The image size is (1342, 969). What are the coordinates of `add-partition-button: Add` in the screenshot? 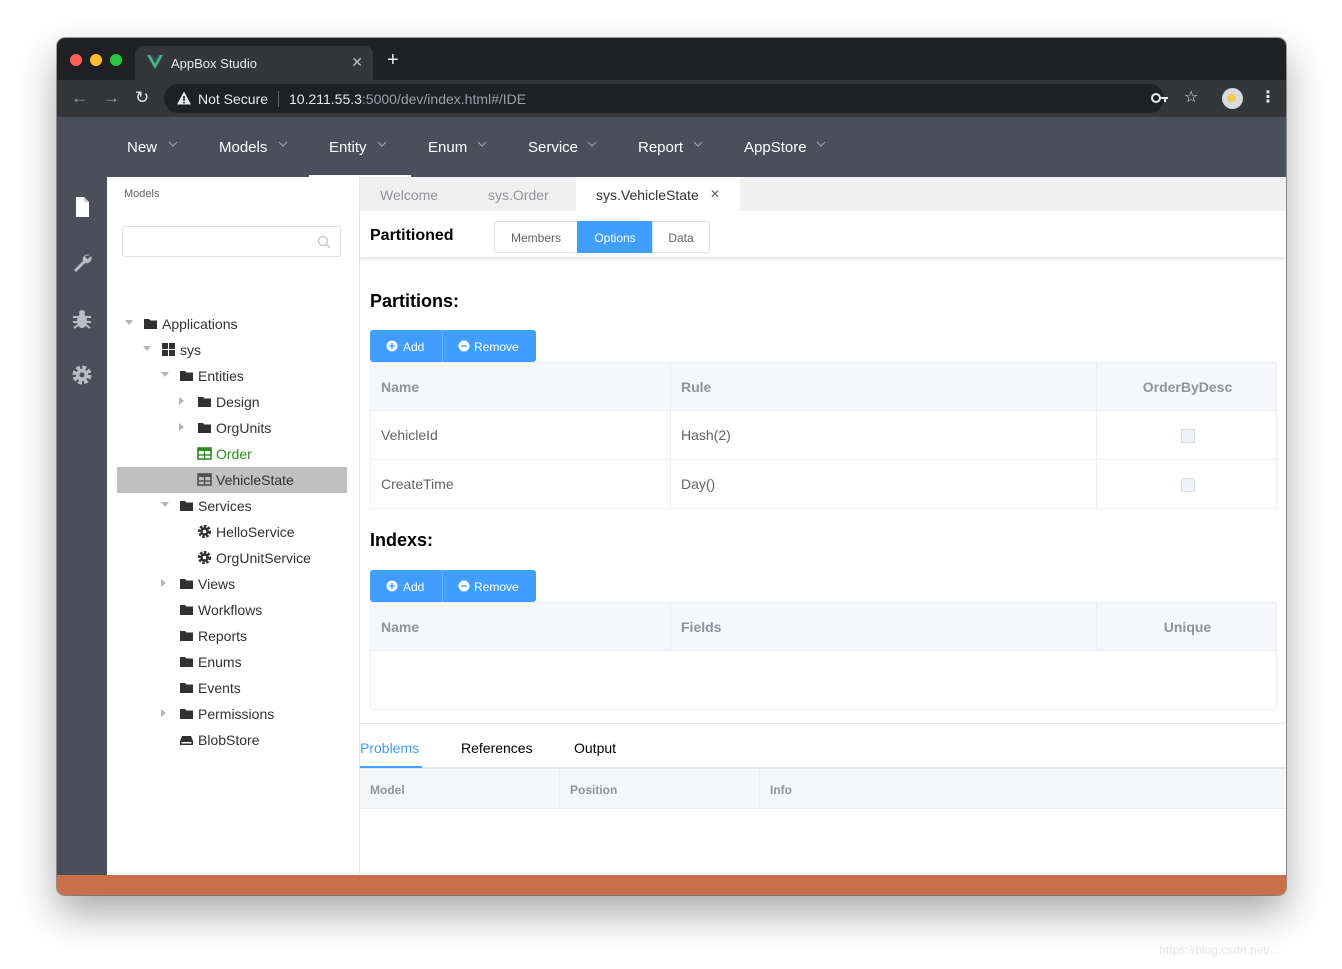 It's located at (406, 346).